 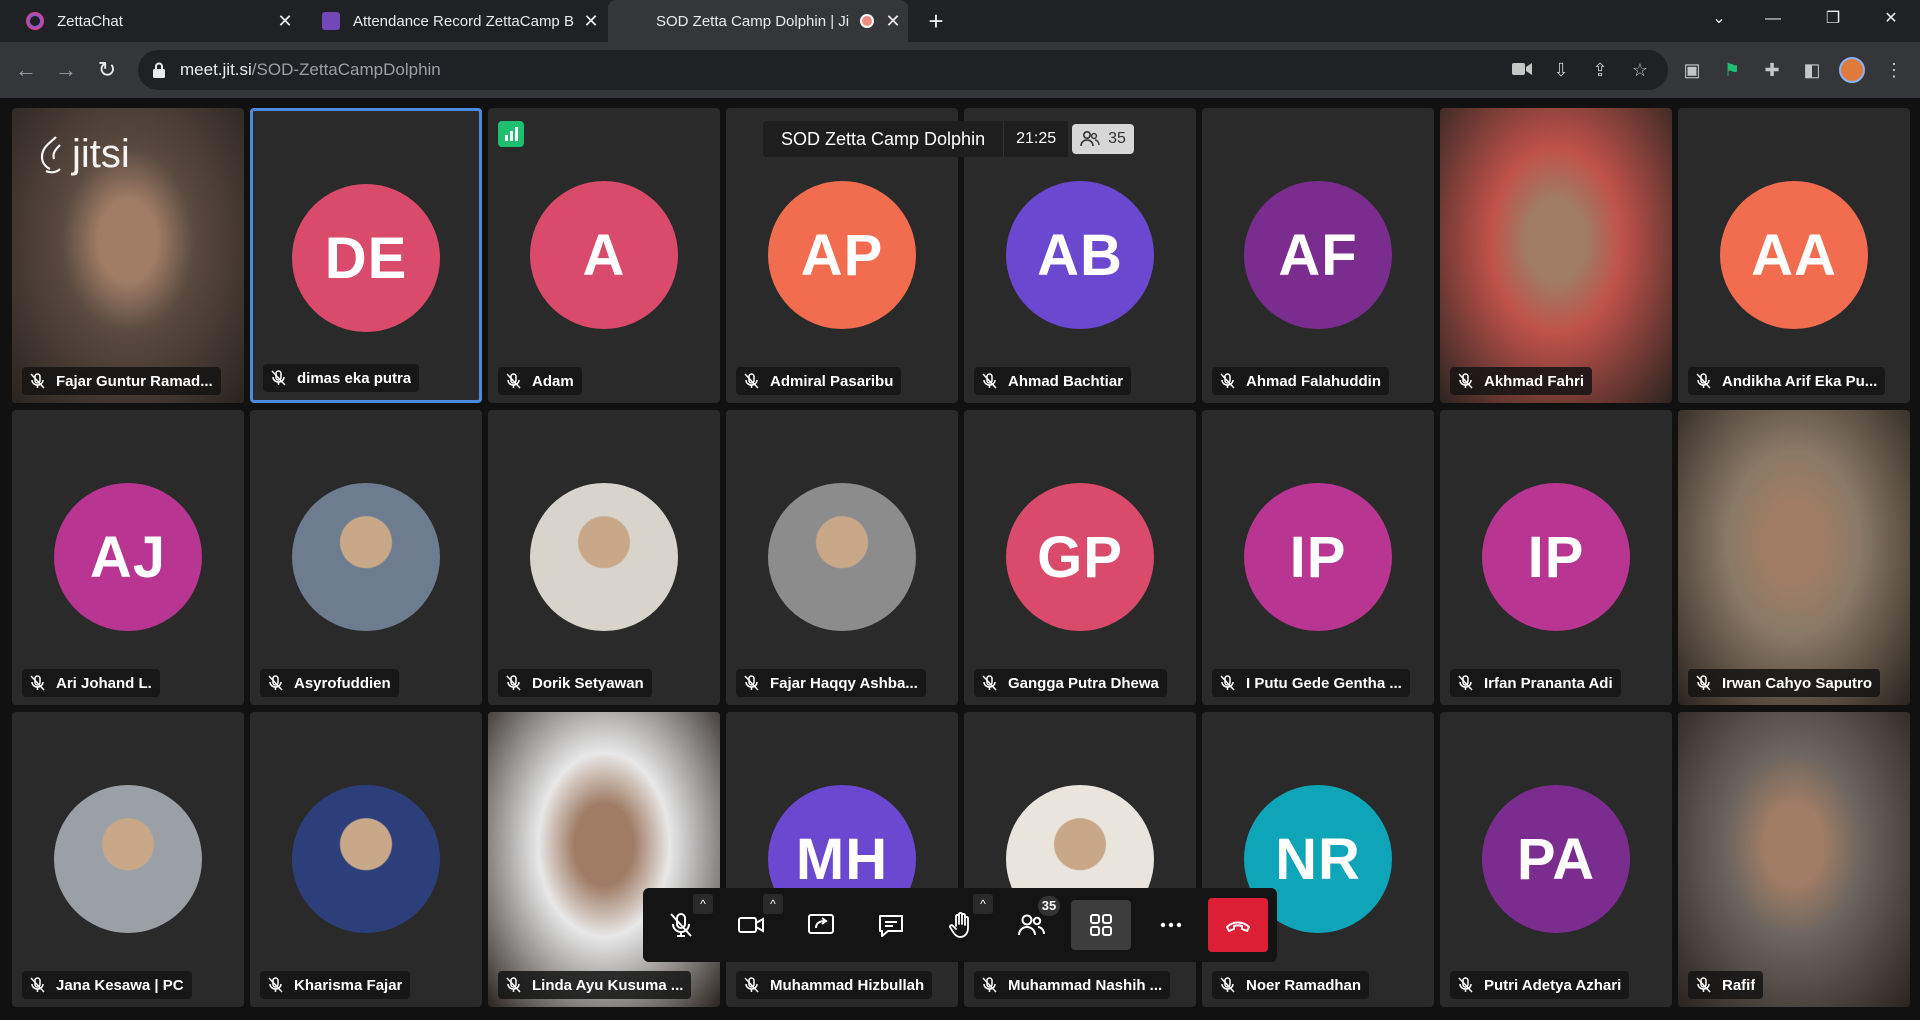 What do you see at coordinates (758, 21) in the screenshot?
I see `tab-jitsi: SOD Zetta Camp Dolphin | Ji ✕` at bounding box center [758, 21].